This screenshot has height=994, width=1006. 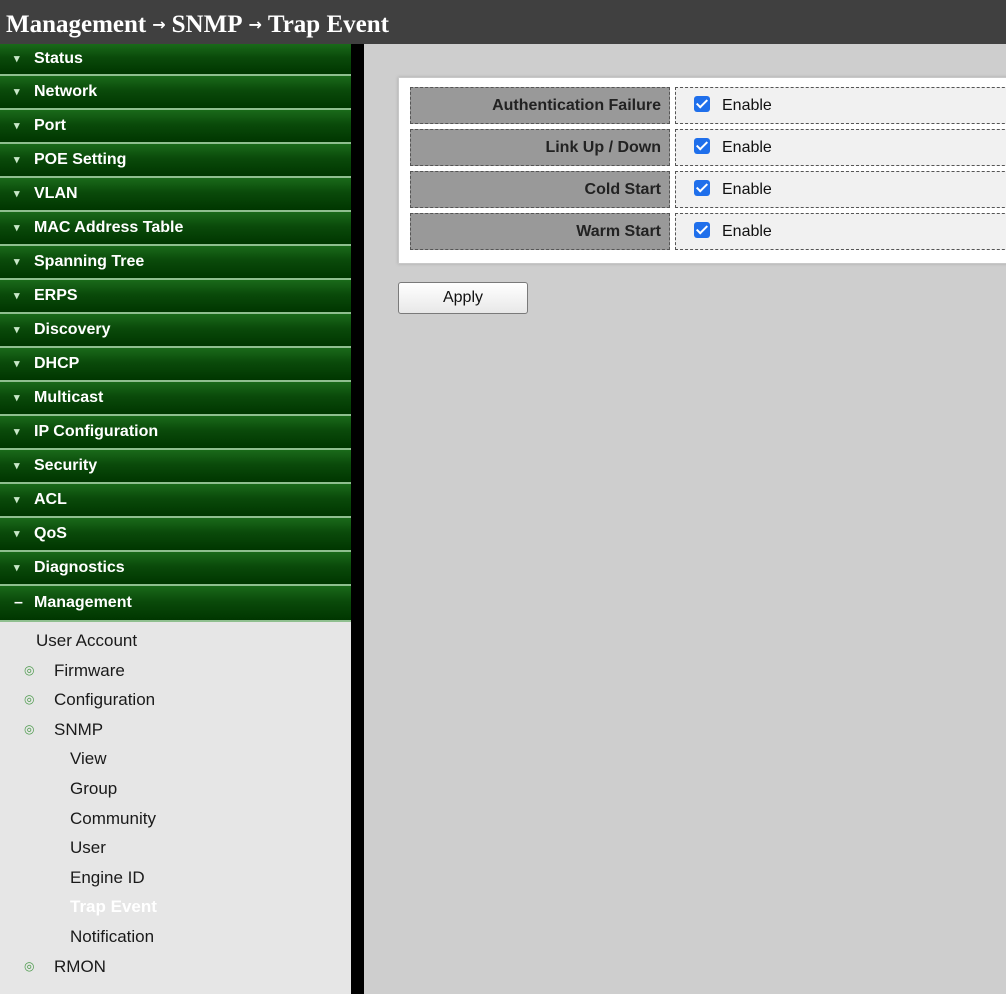 I want to click on sidebar-item-vlan: ▾ VLAN, so click(x=175, y=195).